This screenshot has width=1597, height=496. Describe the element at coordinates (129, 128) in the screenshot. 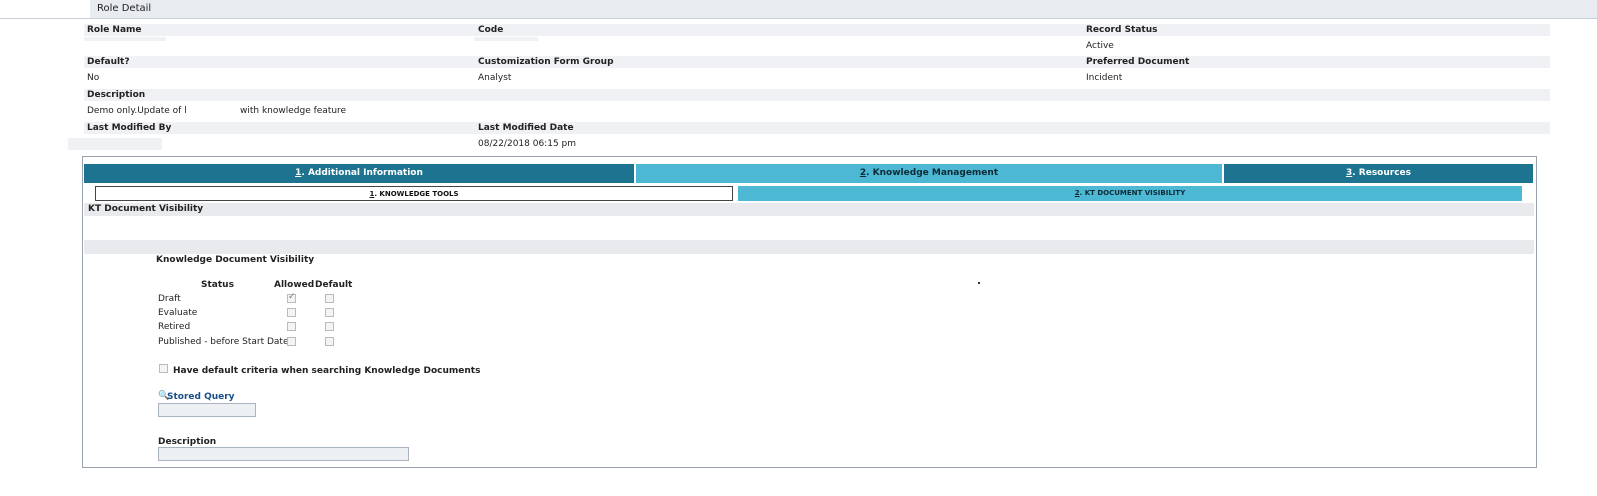

I see `last-modified-by-label: Last Modified By` at that location.